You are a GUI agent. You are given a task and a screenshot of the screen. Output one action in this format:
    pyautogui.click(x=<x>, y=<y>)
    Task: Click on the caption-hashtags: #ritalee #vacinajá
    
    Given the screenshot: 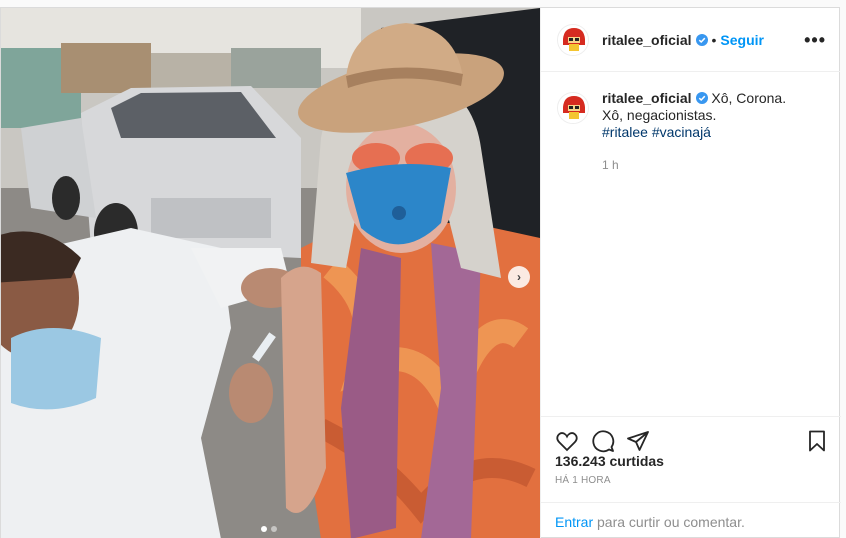 What is the action you would take?
    pyautogui.click(x=694, y=132)
    